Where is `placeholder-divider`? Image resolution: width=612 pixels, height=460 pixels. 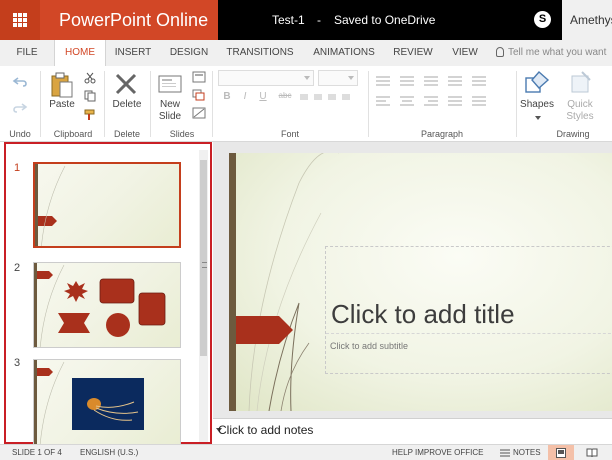
placeholder-divider is located at coordinates (469, 333).